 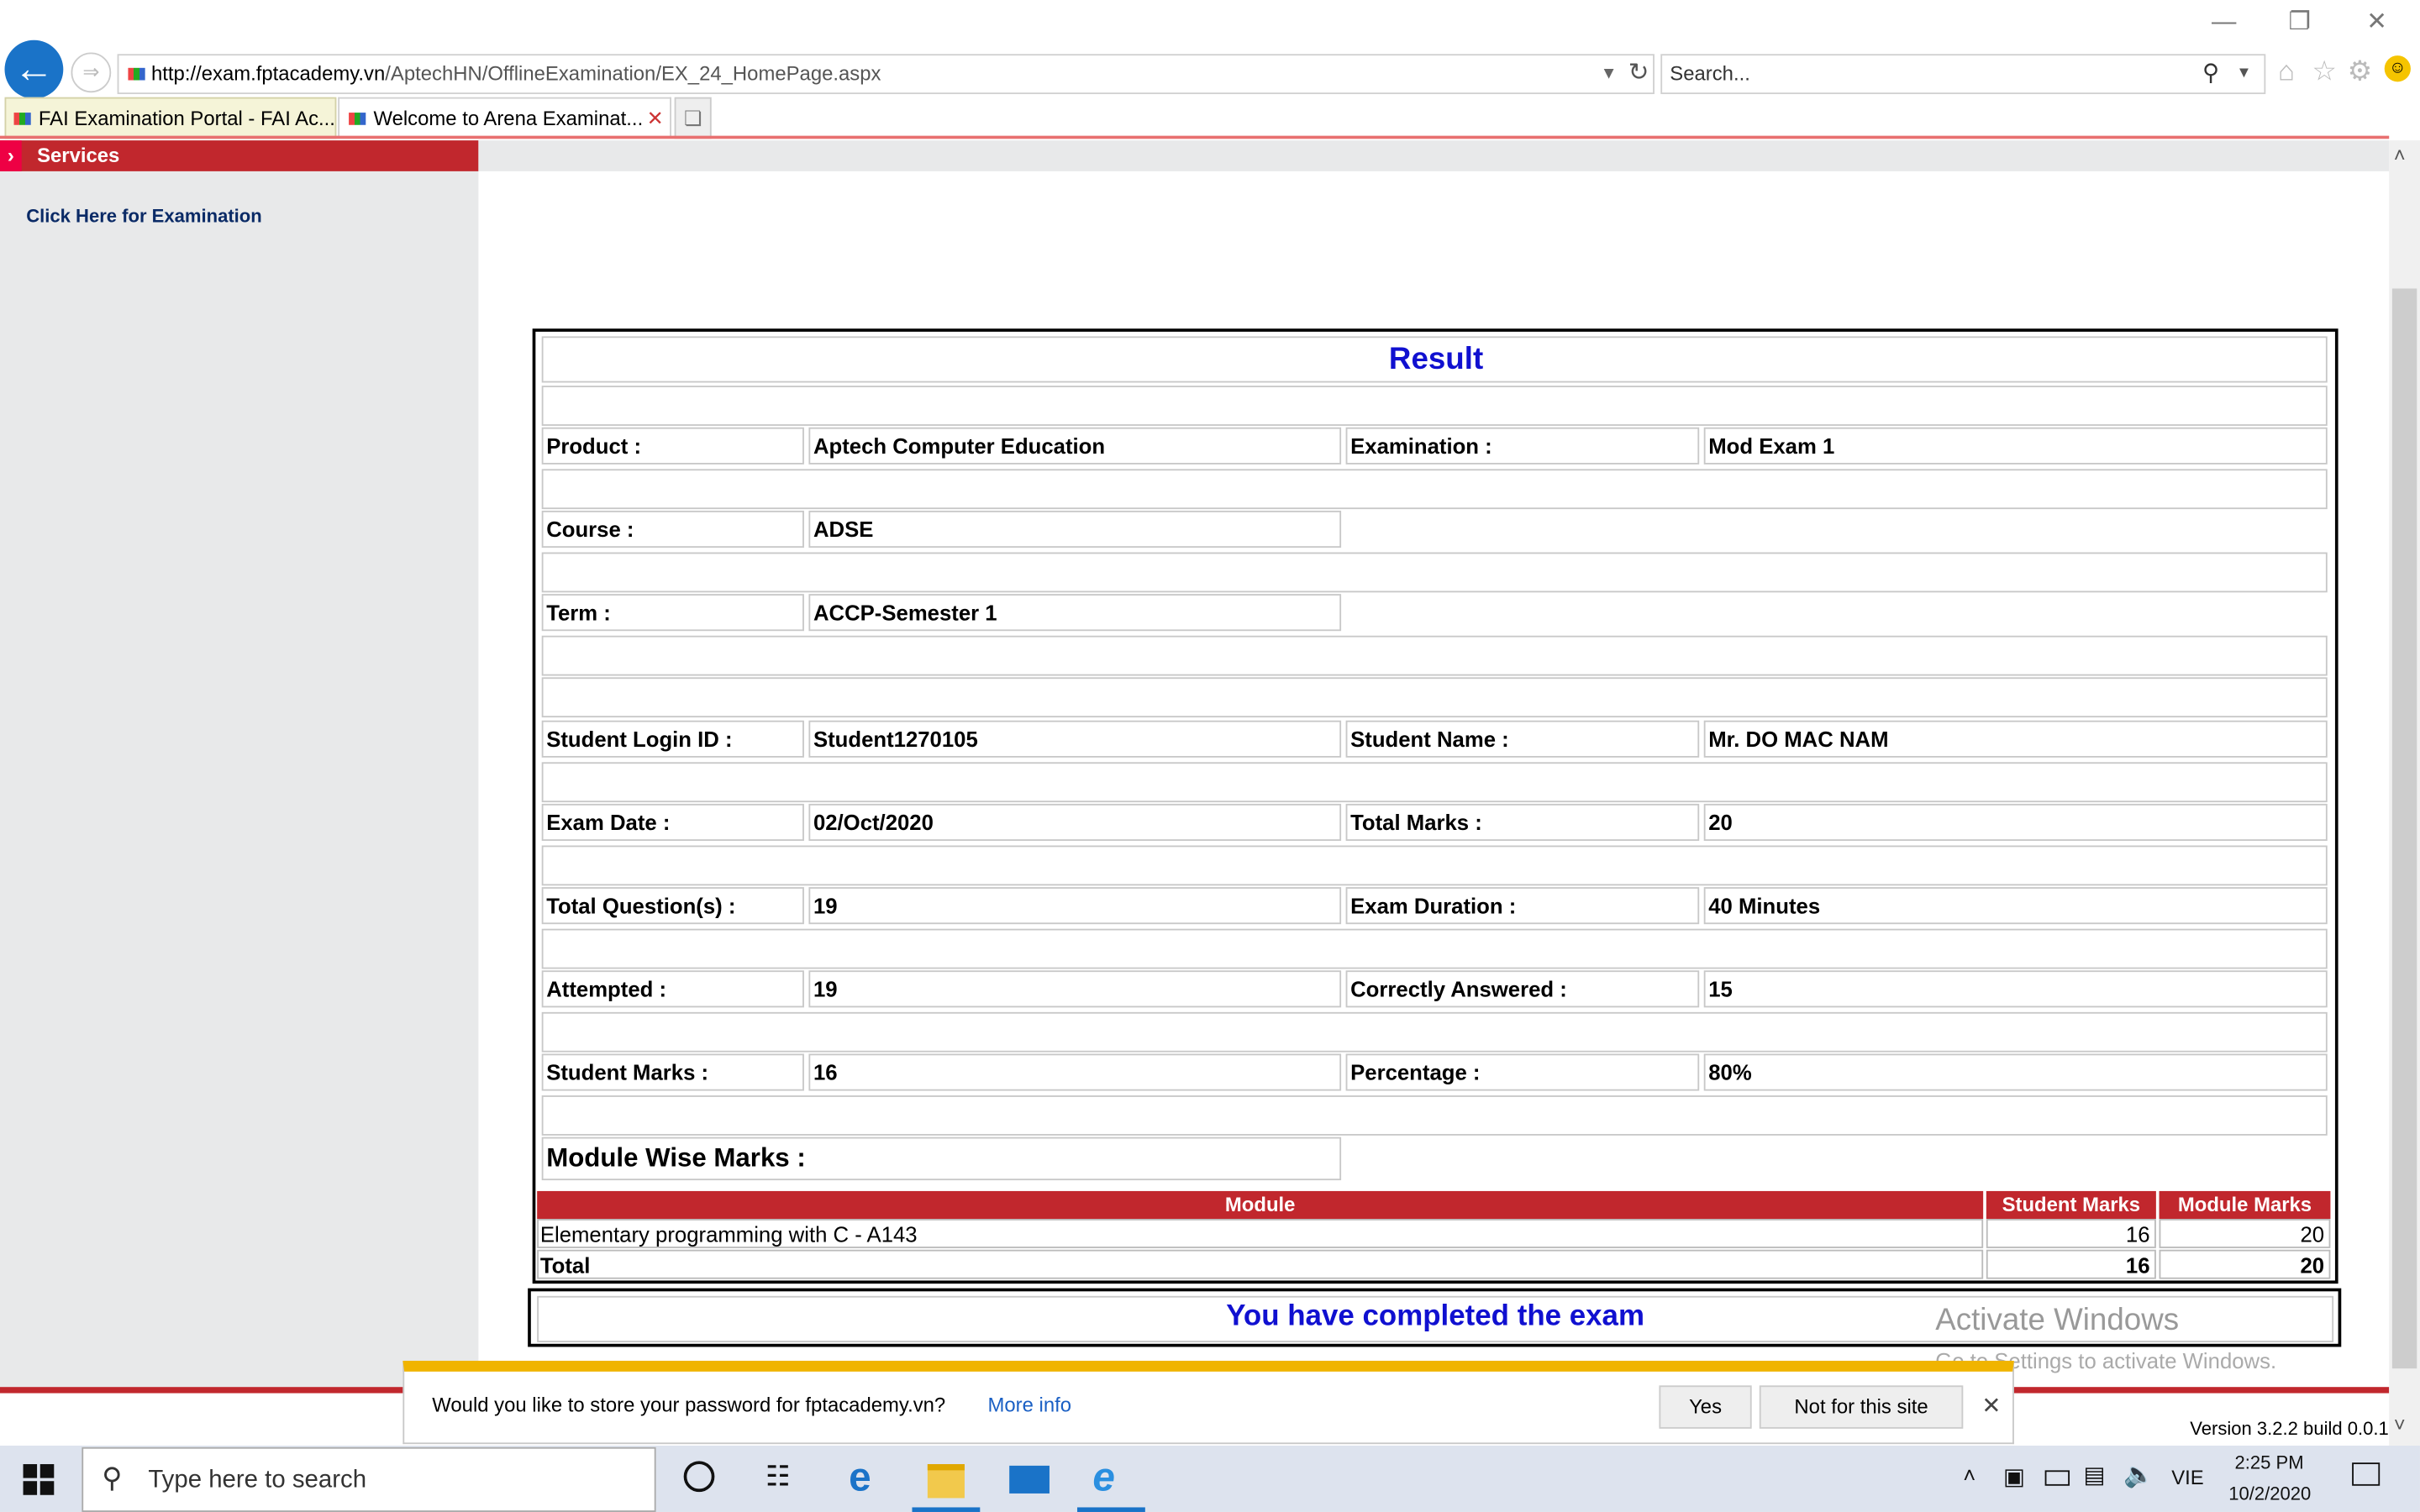 What do you see at coordinates (1991, 1406) in the screenshot?
I see `close-icon: ✕` at bounding box center [1991, 1406].